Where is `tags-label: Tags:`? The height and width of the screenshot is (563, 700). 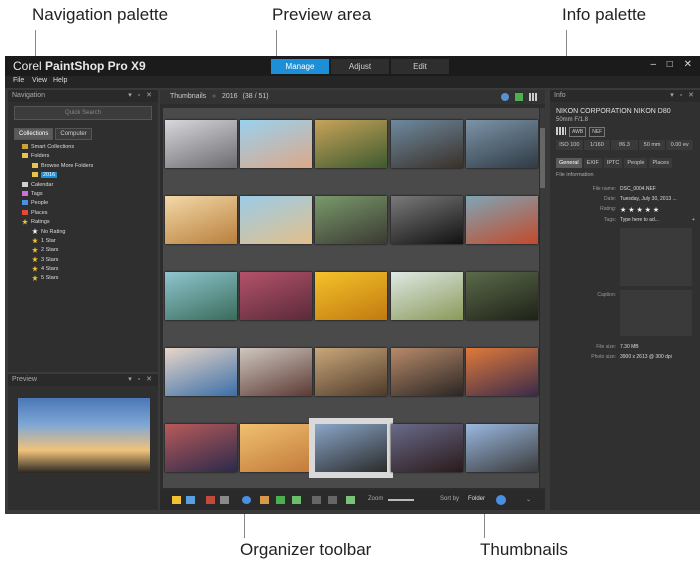 tags-label: Tags: is located at coordinates (610, 220).